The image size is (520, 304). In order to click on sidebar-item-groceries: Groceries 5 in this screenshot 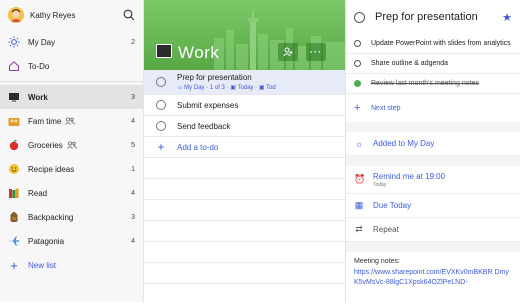, I will do `click(71, 145)`.